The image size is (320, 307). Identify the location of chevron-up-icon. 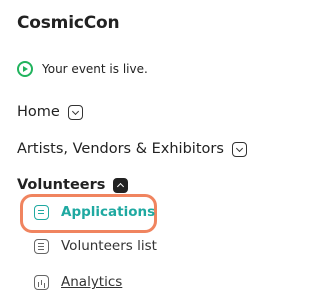
(121, 185).